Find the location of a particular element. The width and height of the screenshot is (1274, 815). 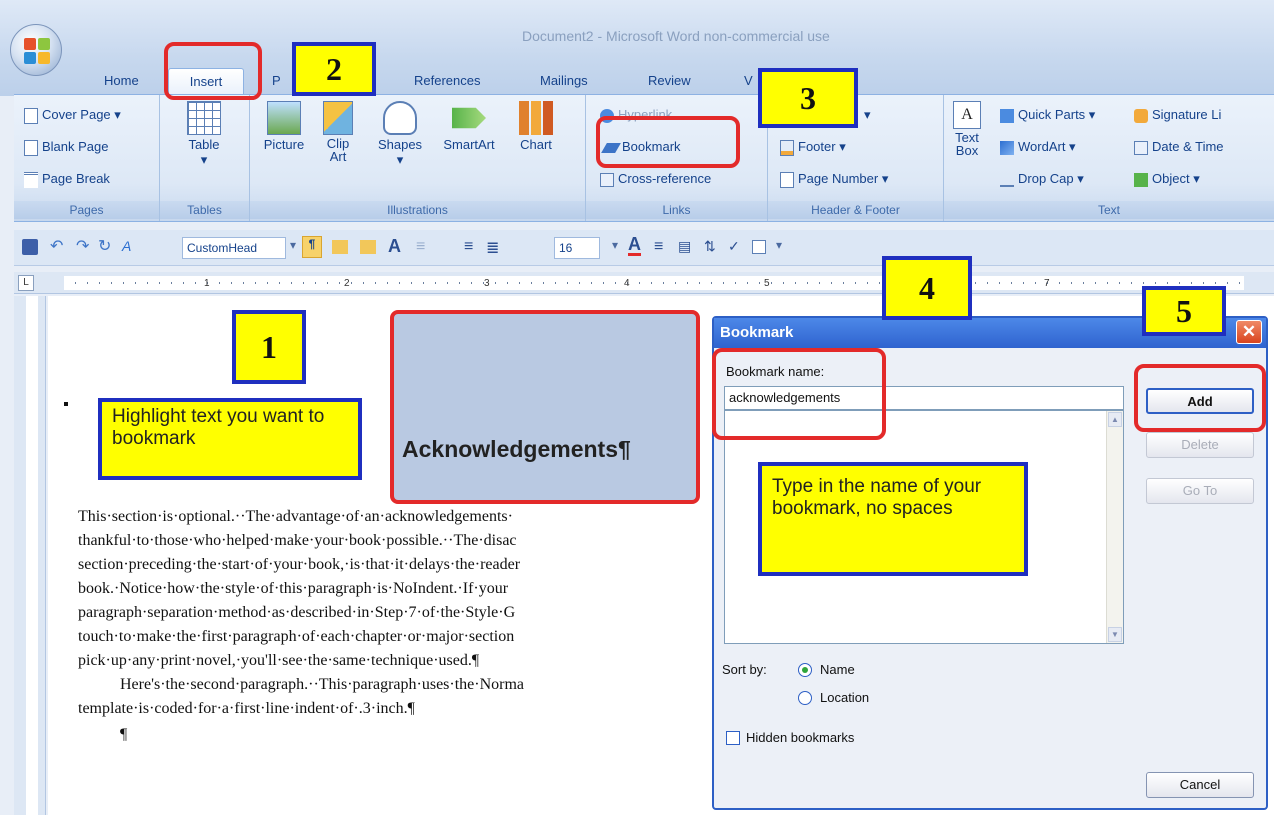

highlight-text-note: Highlight text you want to bookmark is located at coordinates (230, 439).